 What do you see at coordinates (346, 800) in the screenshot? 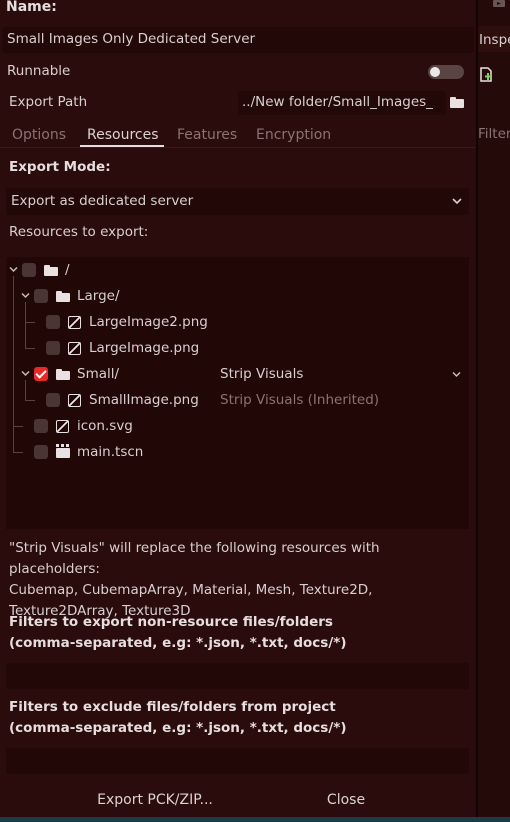
I see `close-button: Close` at bounding box center [346, 800].